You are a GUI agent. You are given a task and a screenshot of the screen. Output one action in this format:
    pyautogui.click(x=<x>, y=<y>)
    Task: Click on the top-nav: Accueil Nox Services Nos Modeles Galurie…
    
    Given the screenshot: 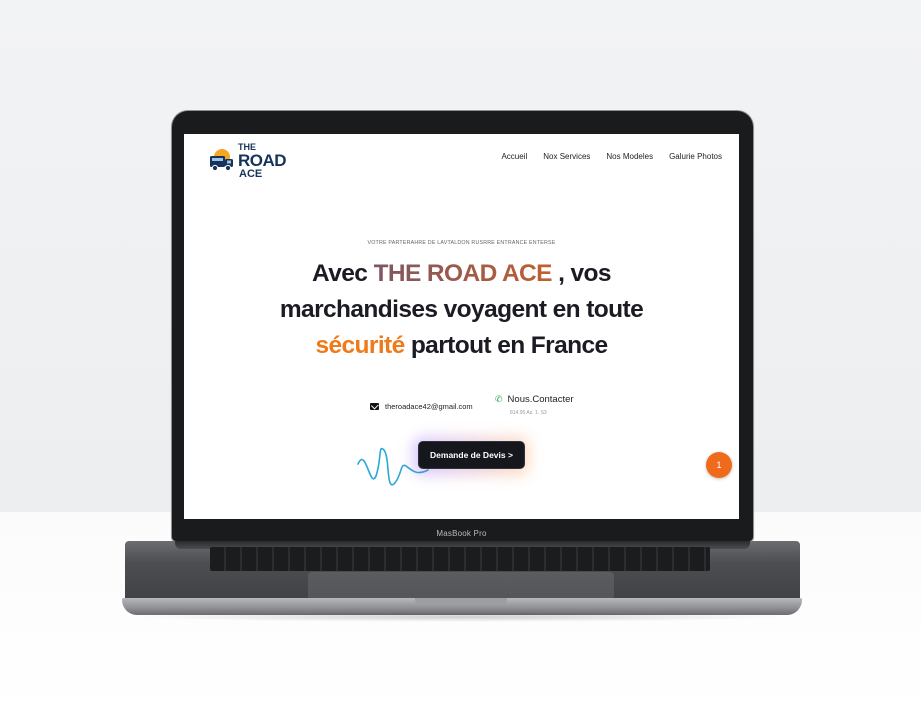 What is the action you would take?
    pyautogui.click(x=603, y=156)
    